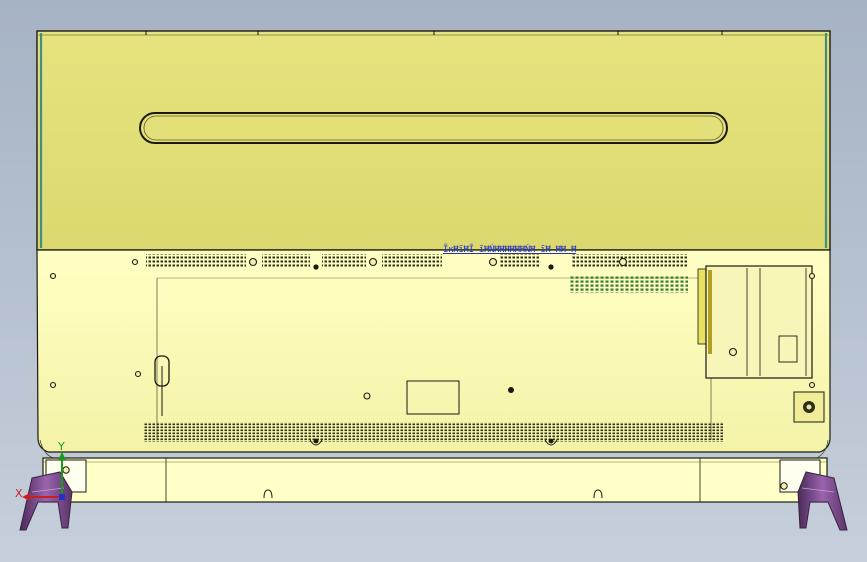  Describe the element at coordinates (19, 493) in the screenshot. I see `x-axis-label: X` at that location.